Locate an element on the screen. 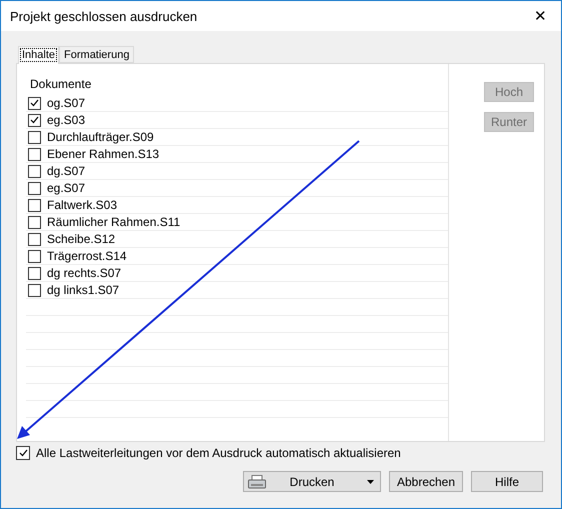 Image resolution: width=562 pixels, height=509 pixels. dialog-button: Hilfe is located at coordinates (507, 481).